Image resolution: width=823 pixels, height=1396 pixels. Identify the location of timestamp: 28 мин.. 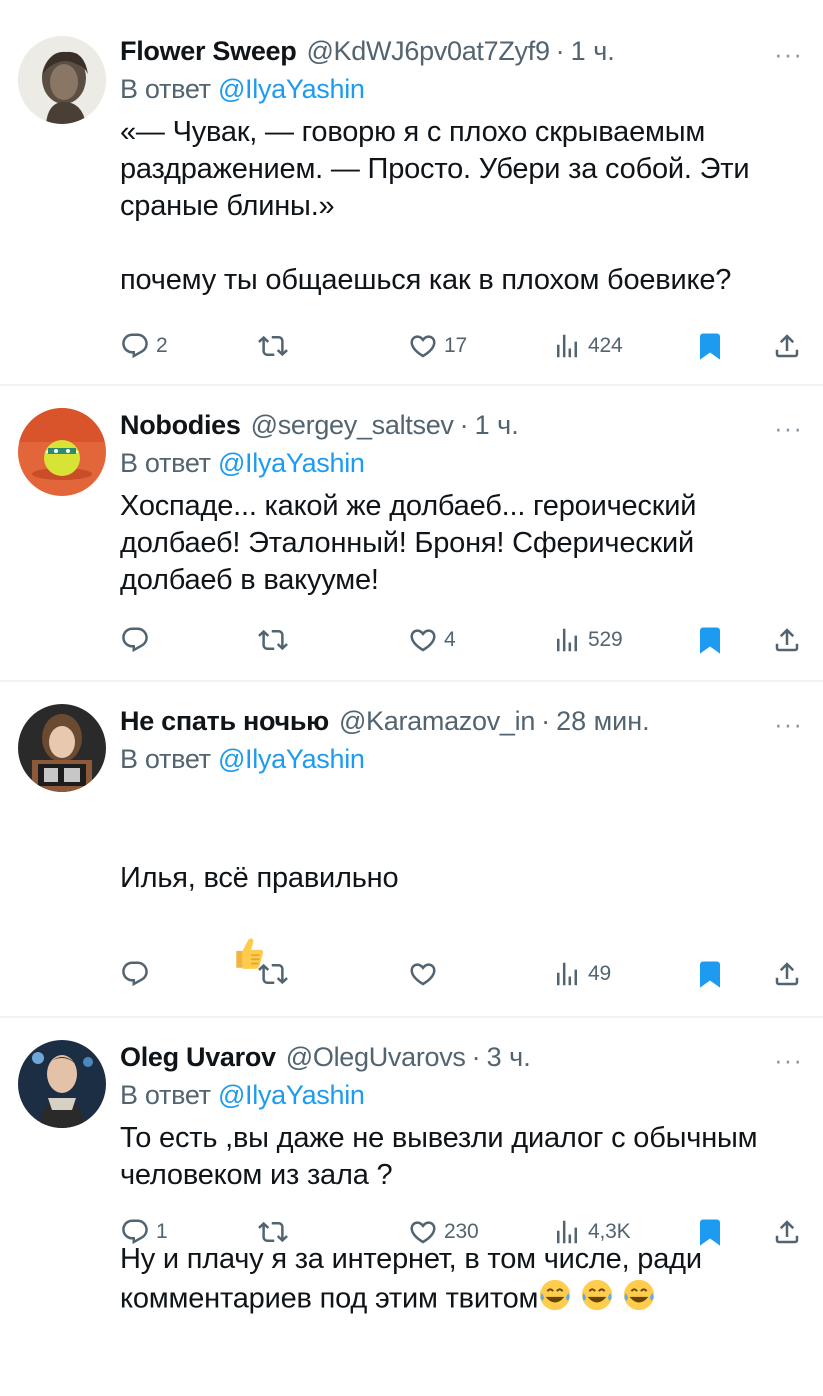
(603, 721).